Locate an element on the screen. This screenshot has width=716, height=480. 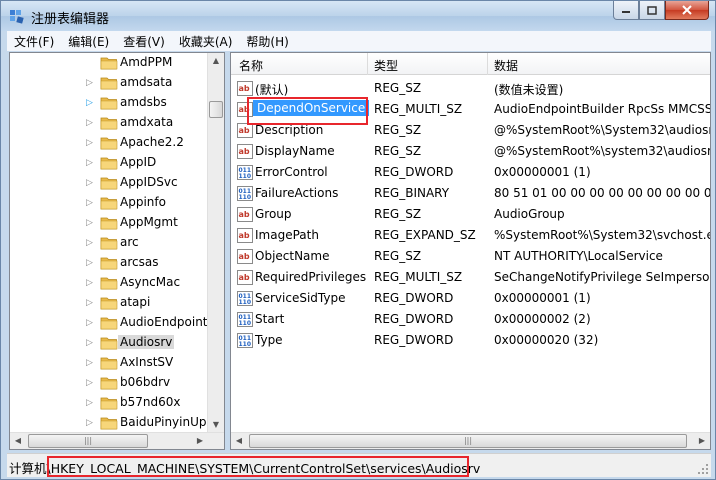
scroll-up-icon: ▲ is located at coordinates (216, 61).